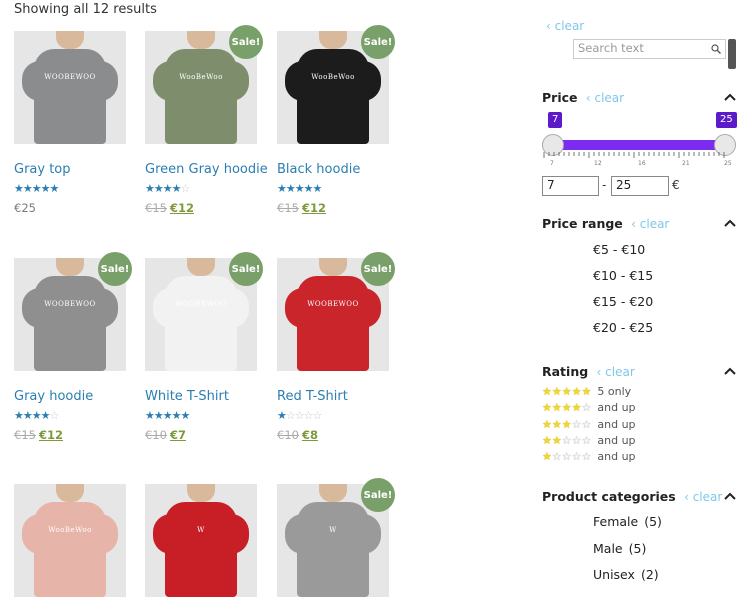 The height and width of the screenshot is (600, 744). I want to click on sale-price: €8, so click(309, 435).